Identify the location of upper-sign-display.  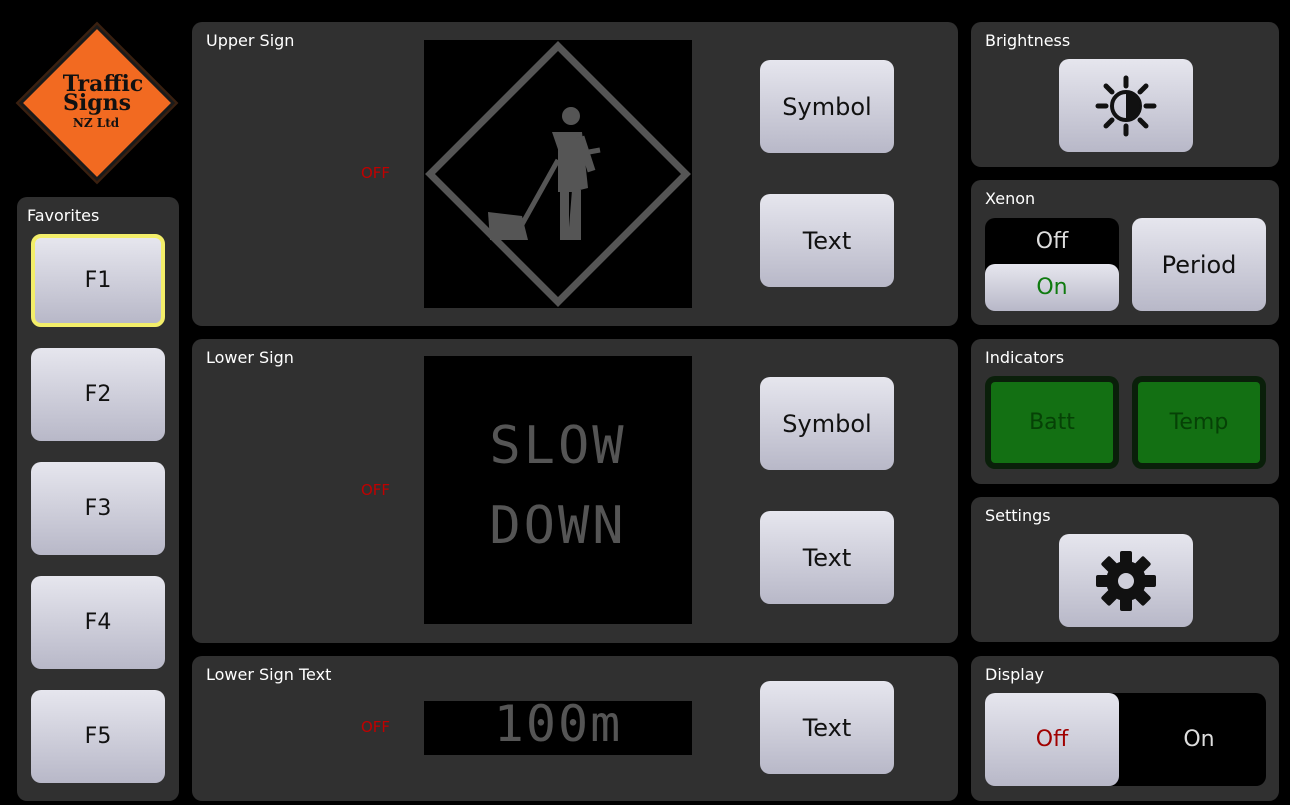
(558, 174).